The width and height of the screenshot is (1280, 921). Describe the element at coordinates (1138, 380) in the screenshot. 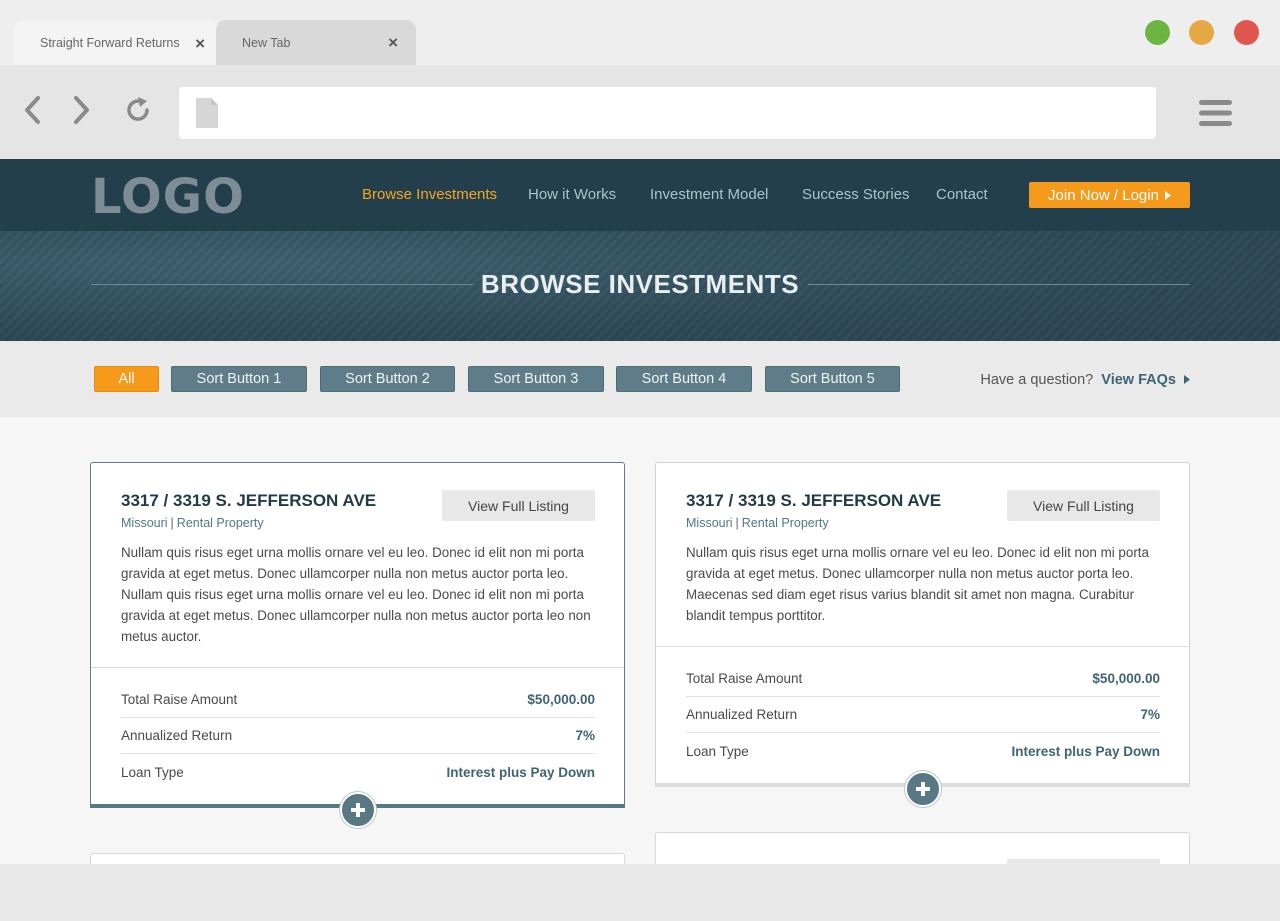

I see `view-faqs-label: View FAQs` at that location.